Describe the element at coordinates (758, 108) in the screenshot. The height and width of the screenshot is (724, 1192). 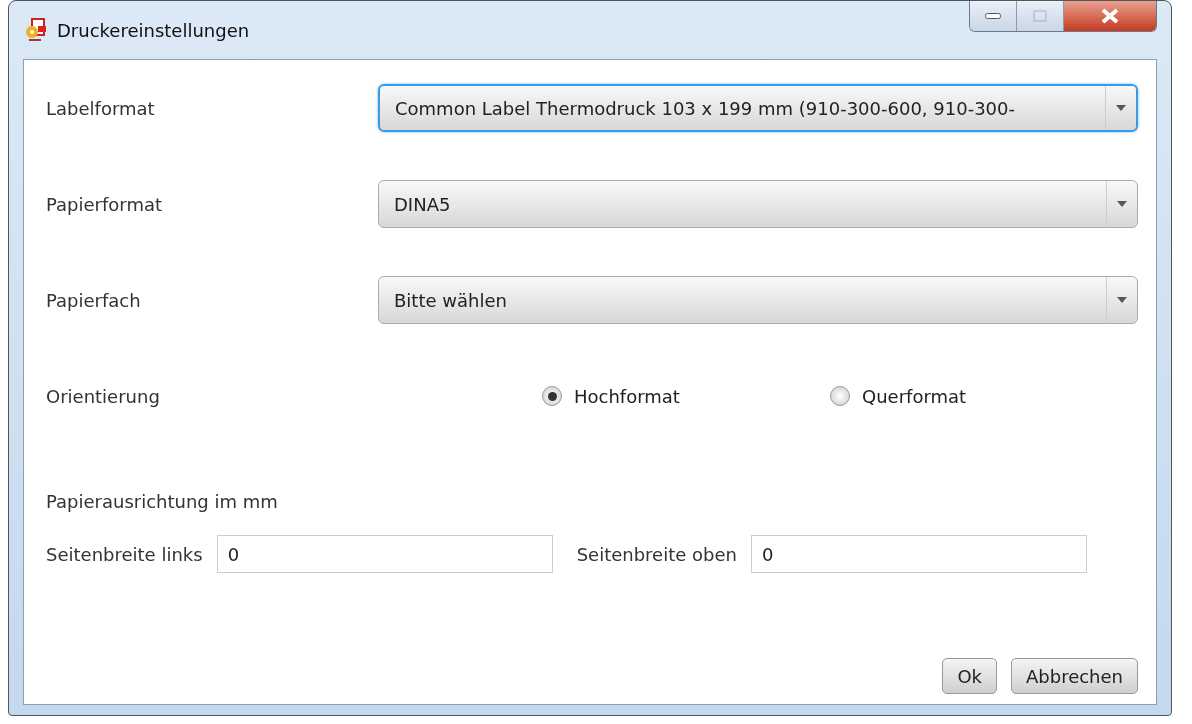
I see `dropdown: Common Label Thermodruck 103 x 199 mm (910-300-600, 910-300-` at that location.